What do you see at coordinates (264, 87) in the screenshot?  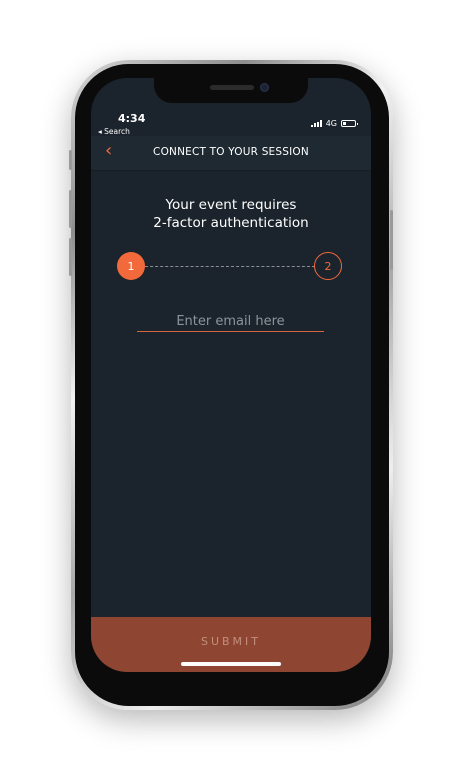 I see `camera-icon` at bounding box center [264, 87].